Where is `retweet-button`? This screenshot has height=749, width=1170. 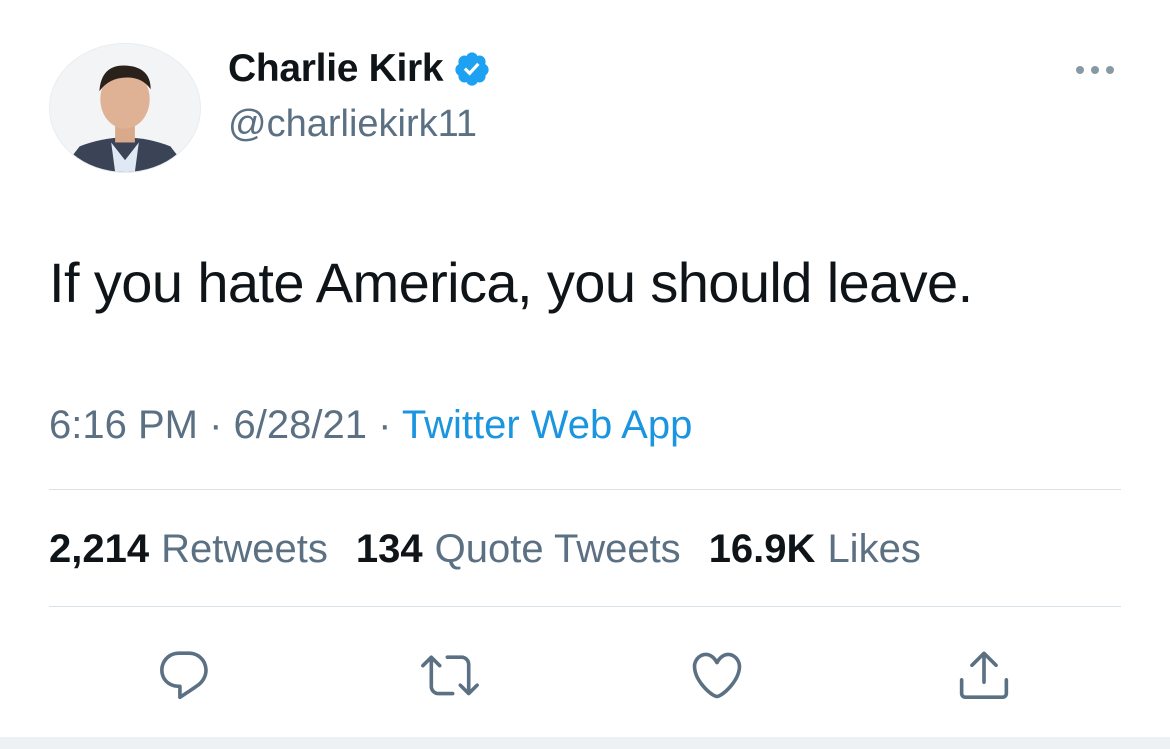
retweet-button is located at coordinates (450, 675).